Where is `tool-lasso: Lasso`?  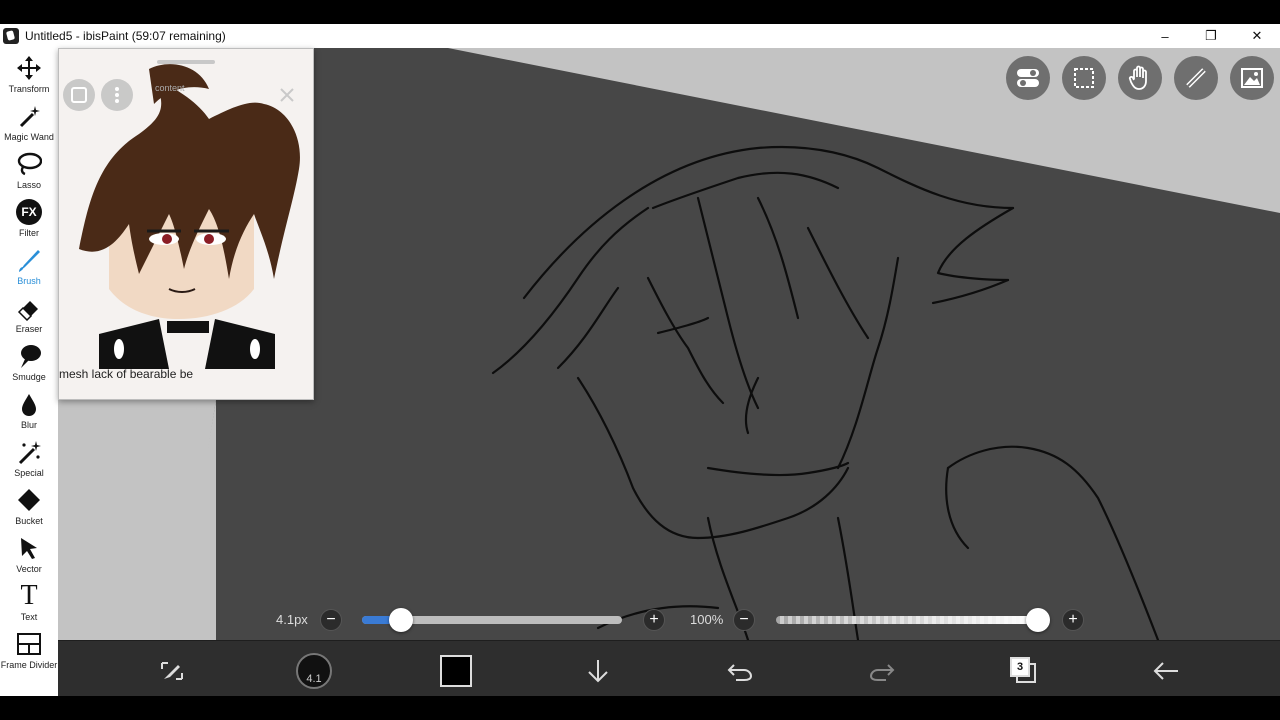
tool-lasso: Lasso is located at coordinates (29, 168).